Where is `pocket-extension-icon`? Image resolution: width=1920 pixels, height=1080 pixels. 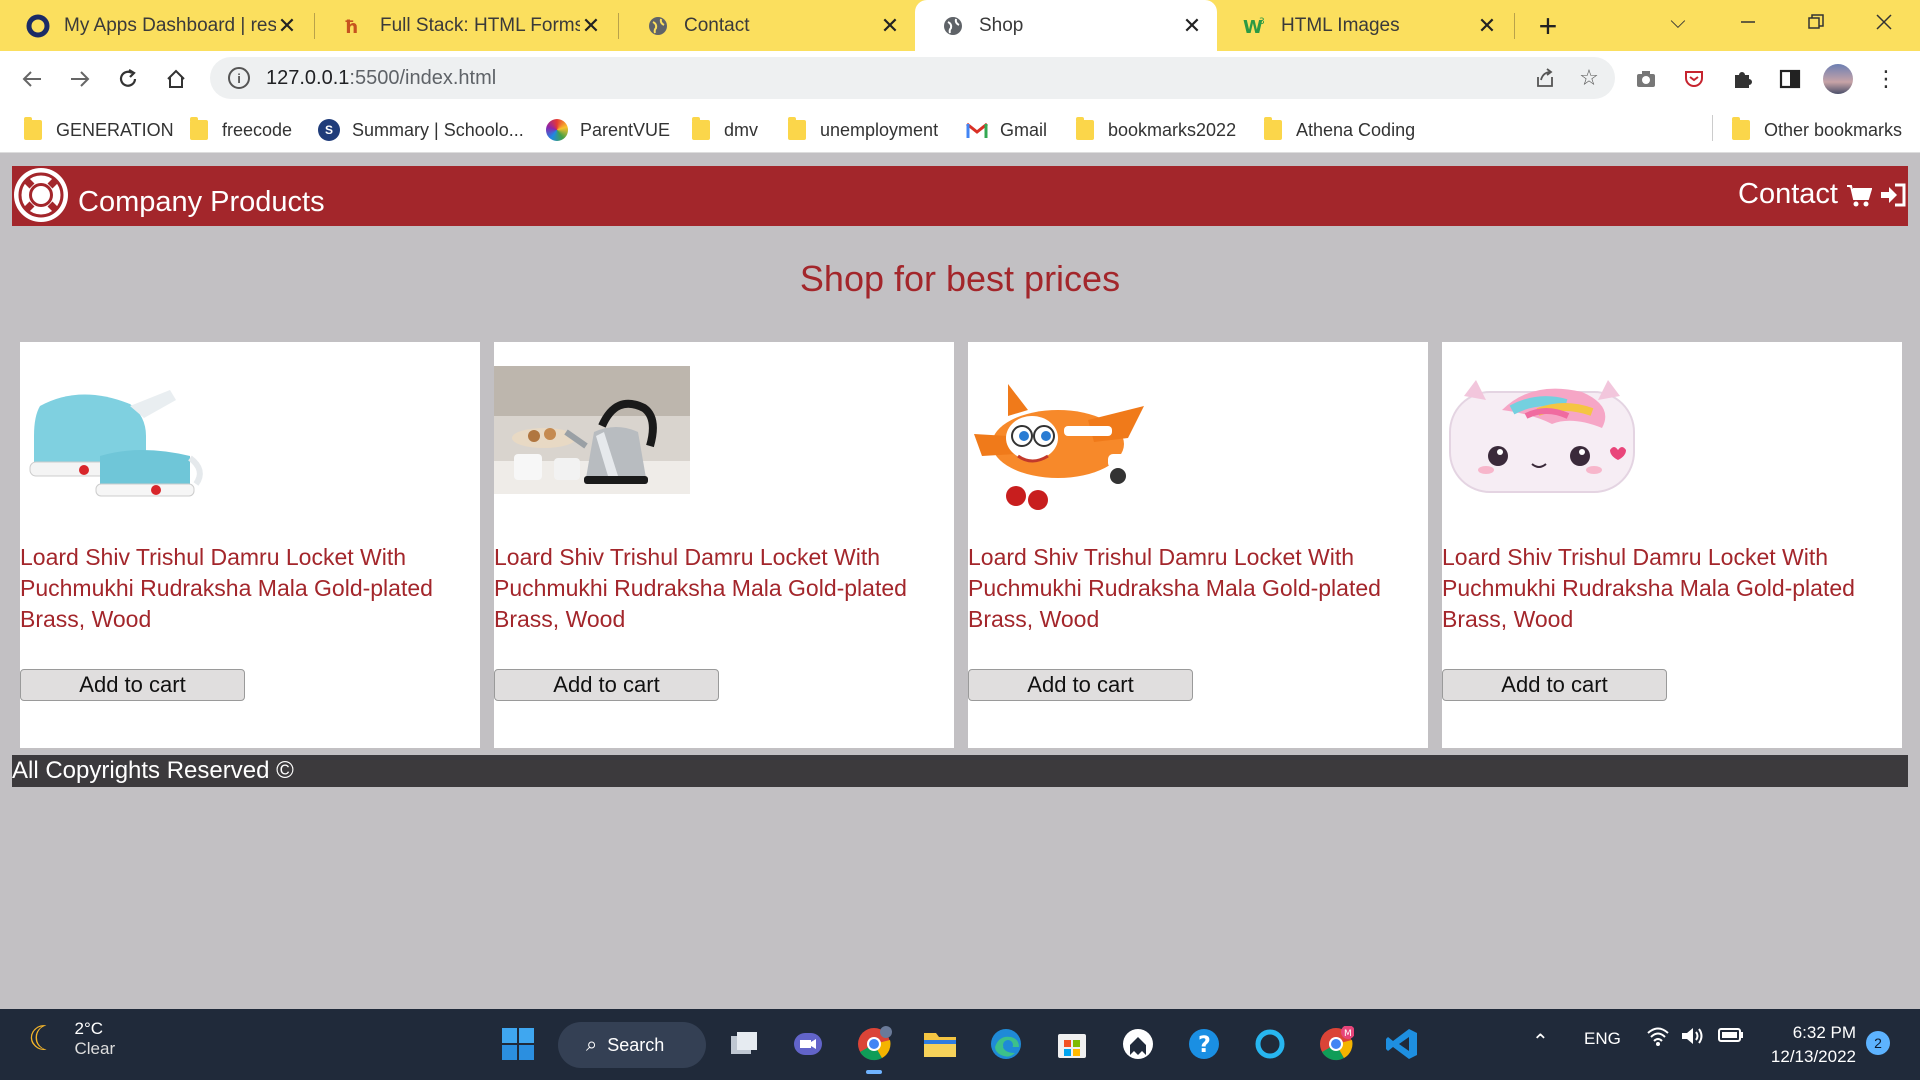
pocket-extension-icon is located at coordinates (1694, 79).